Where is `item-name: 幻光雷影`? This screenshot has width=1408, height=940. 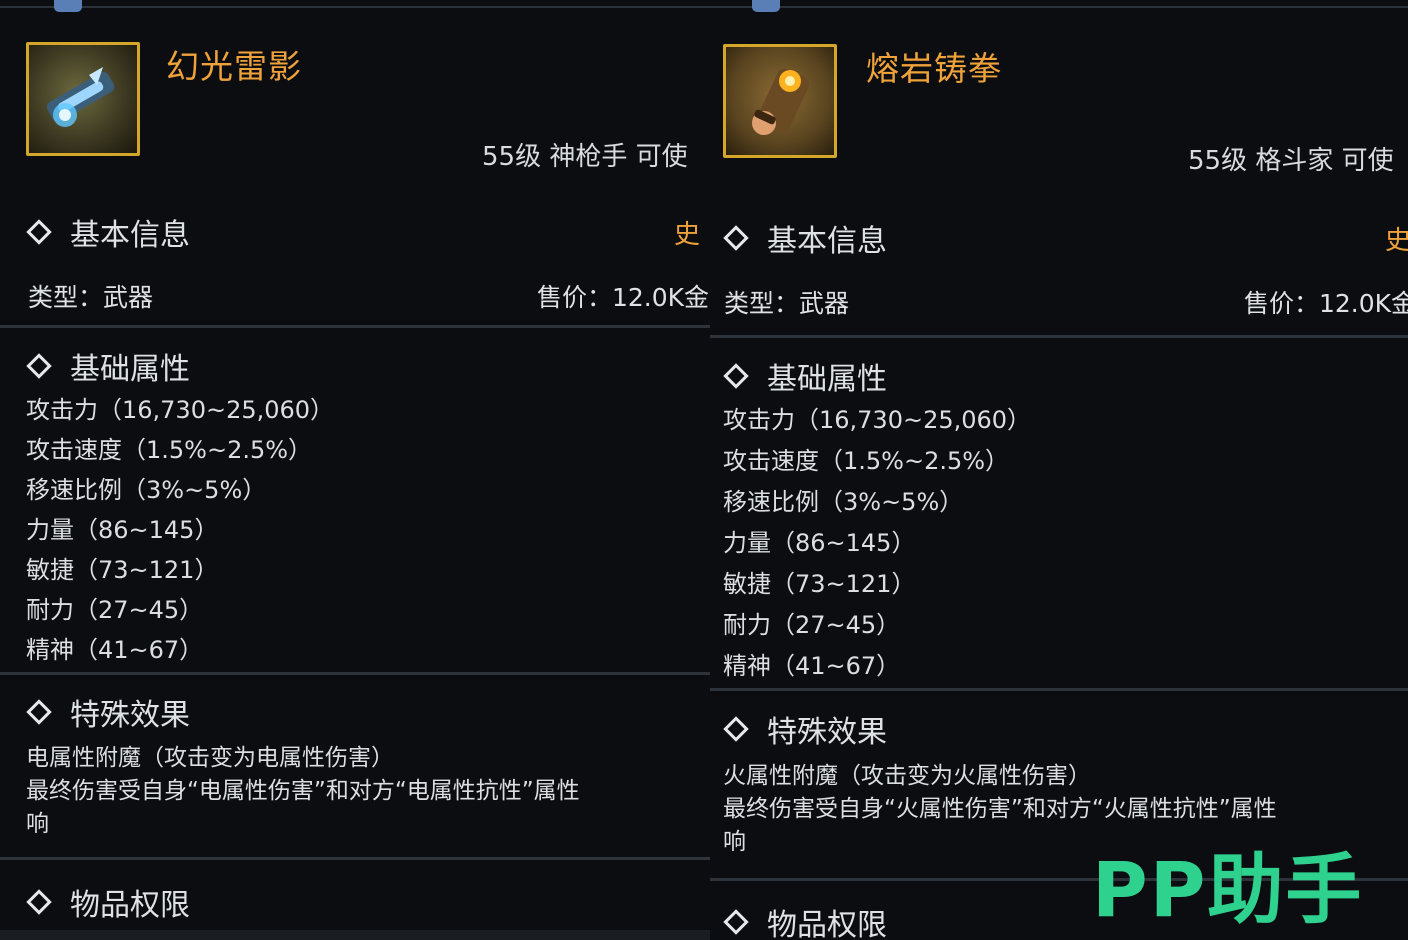
item-name: 幻光雷影 is located at coordinates (234, 66).